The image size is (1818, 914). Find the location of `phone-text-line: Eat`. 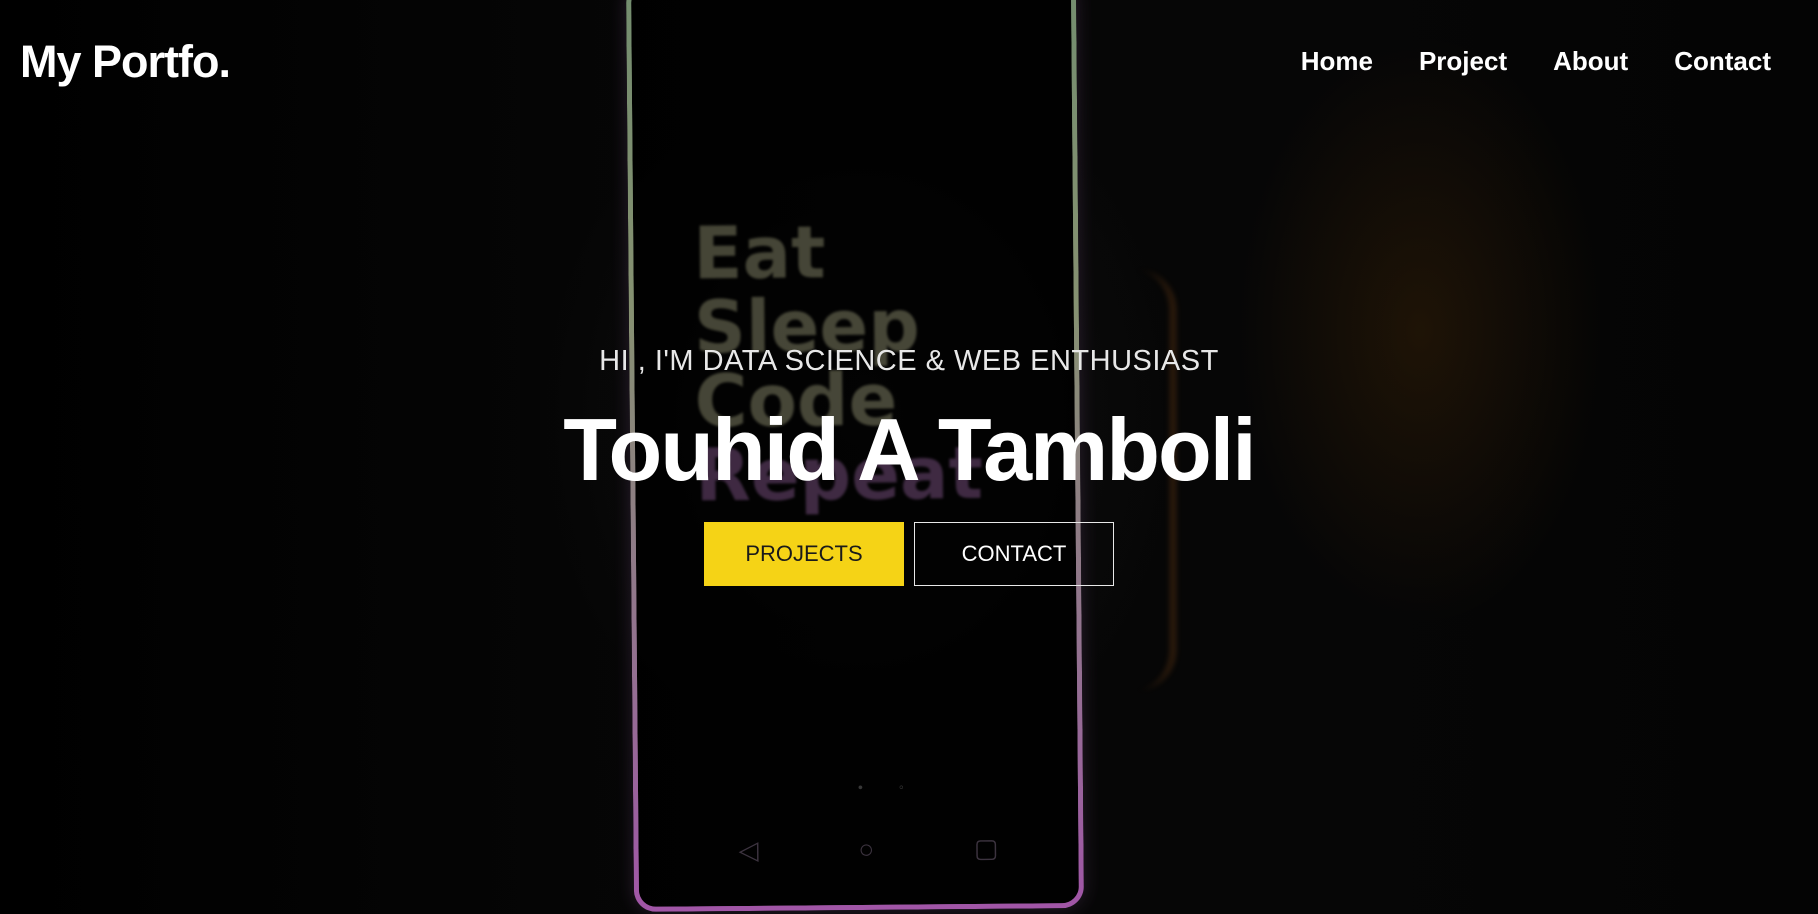

phone-text-line: Eat is located at coordinates (759, 253).